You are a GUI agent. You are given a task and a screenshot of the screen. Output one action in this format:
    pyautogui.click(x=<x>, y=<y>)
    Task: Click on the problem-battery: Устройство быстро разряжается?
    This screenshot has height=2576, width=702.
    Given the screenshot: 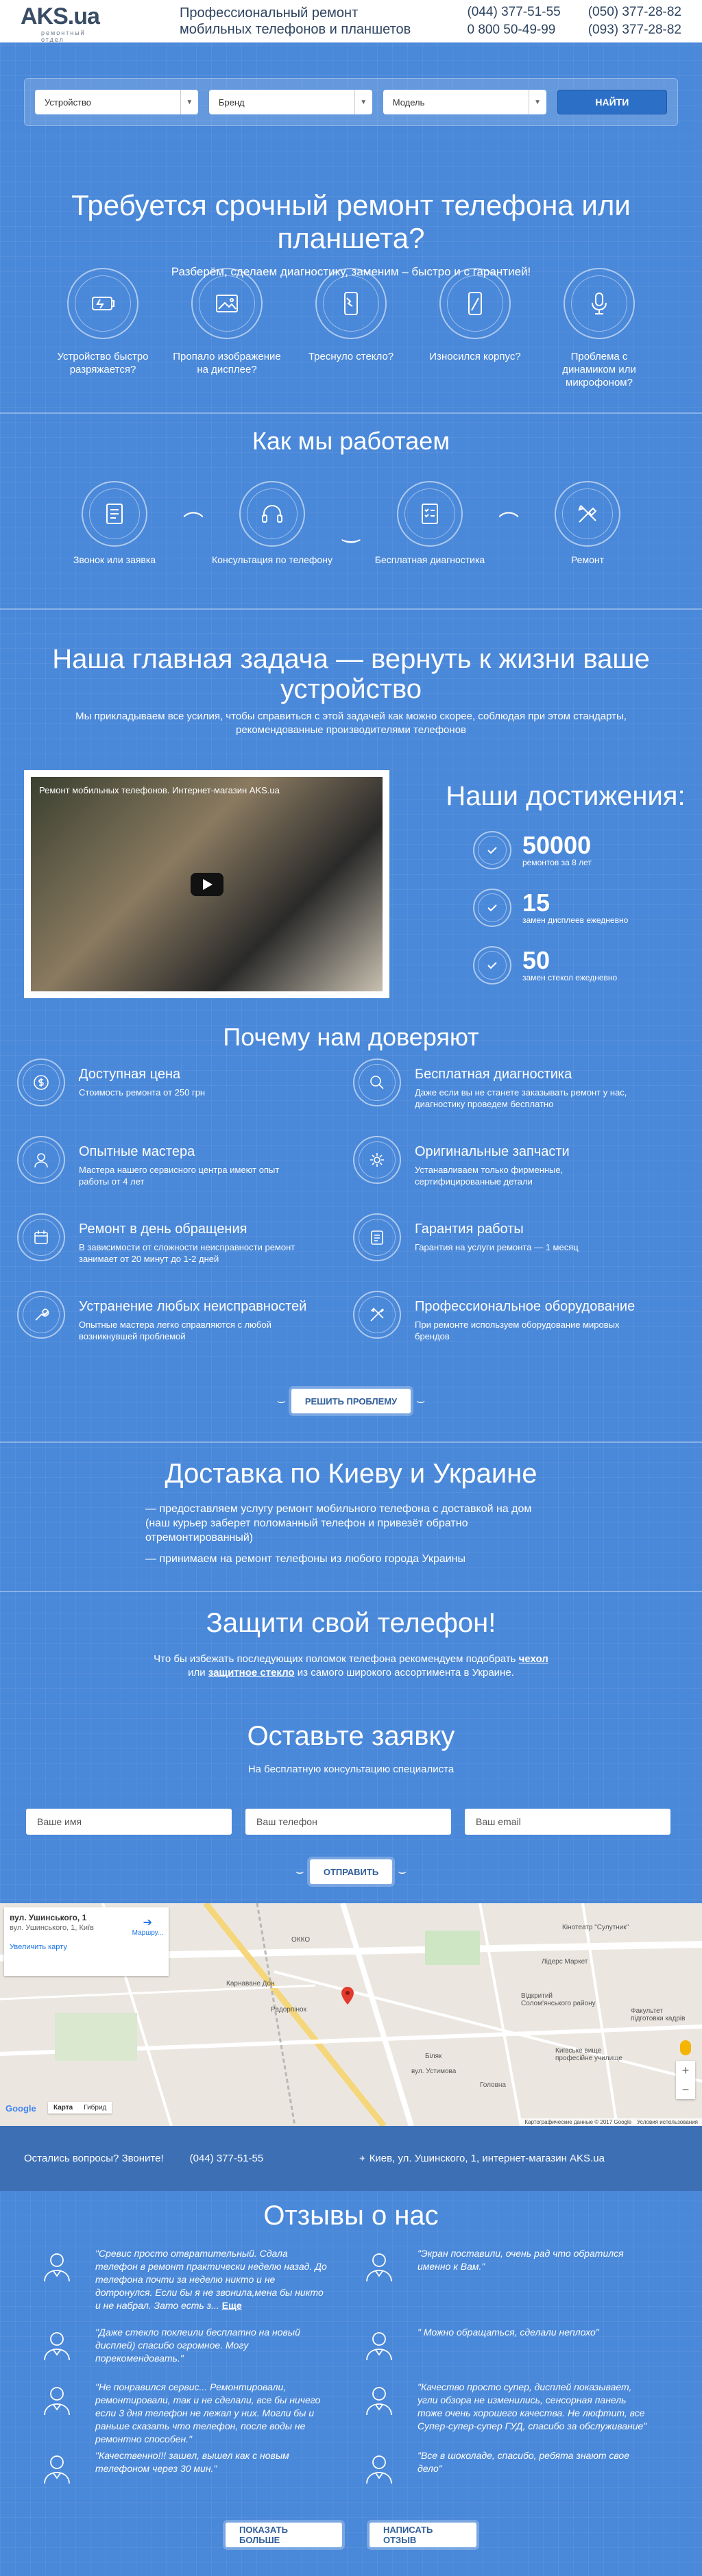 What is the action you would take?
    pyautogui.click(x=103, y=328)
    